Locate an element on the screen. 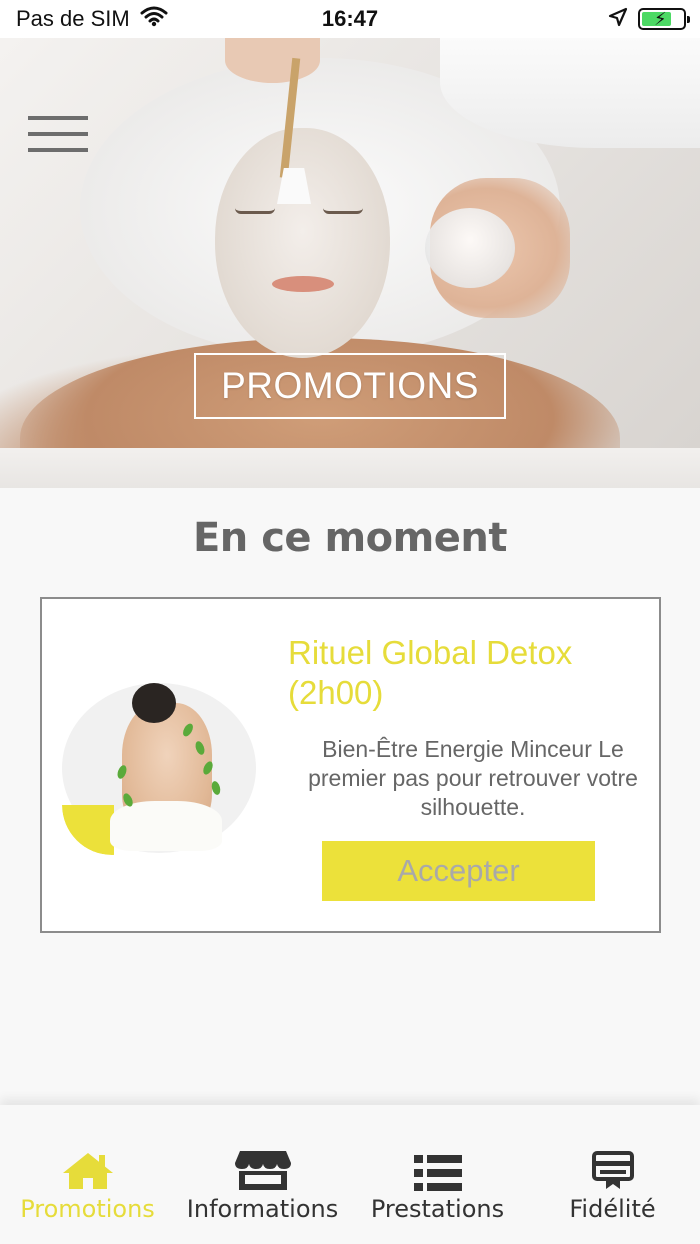 This screenshot has width=700, height=1244. promotion-image is located at coordinates (160, 769).